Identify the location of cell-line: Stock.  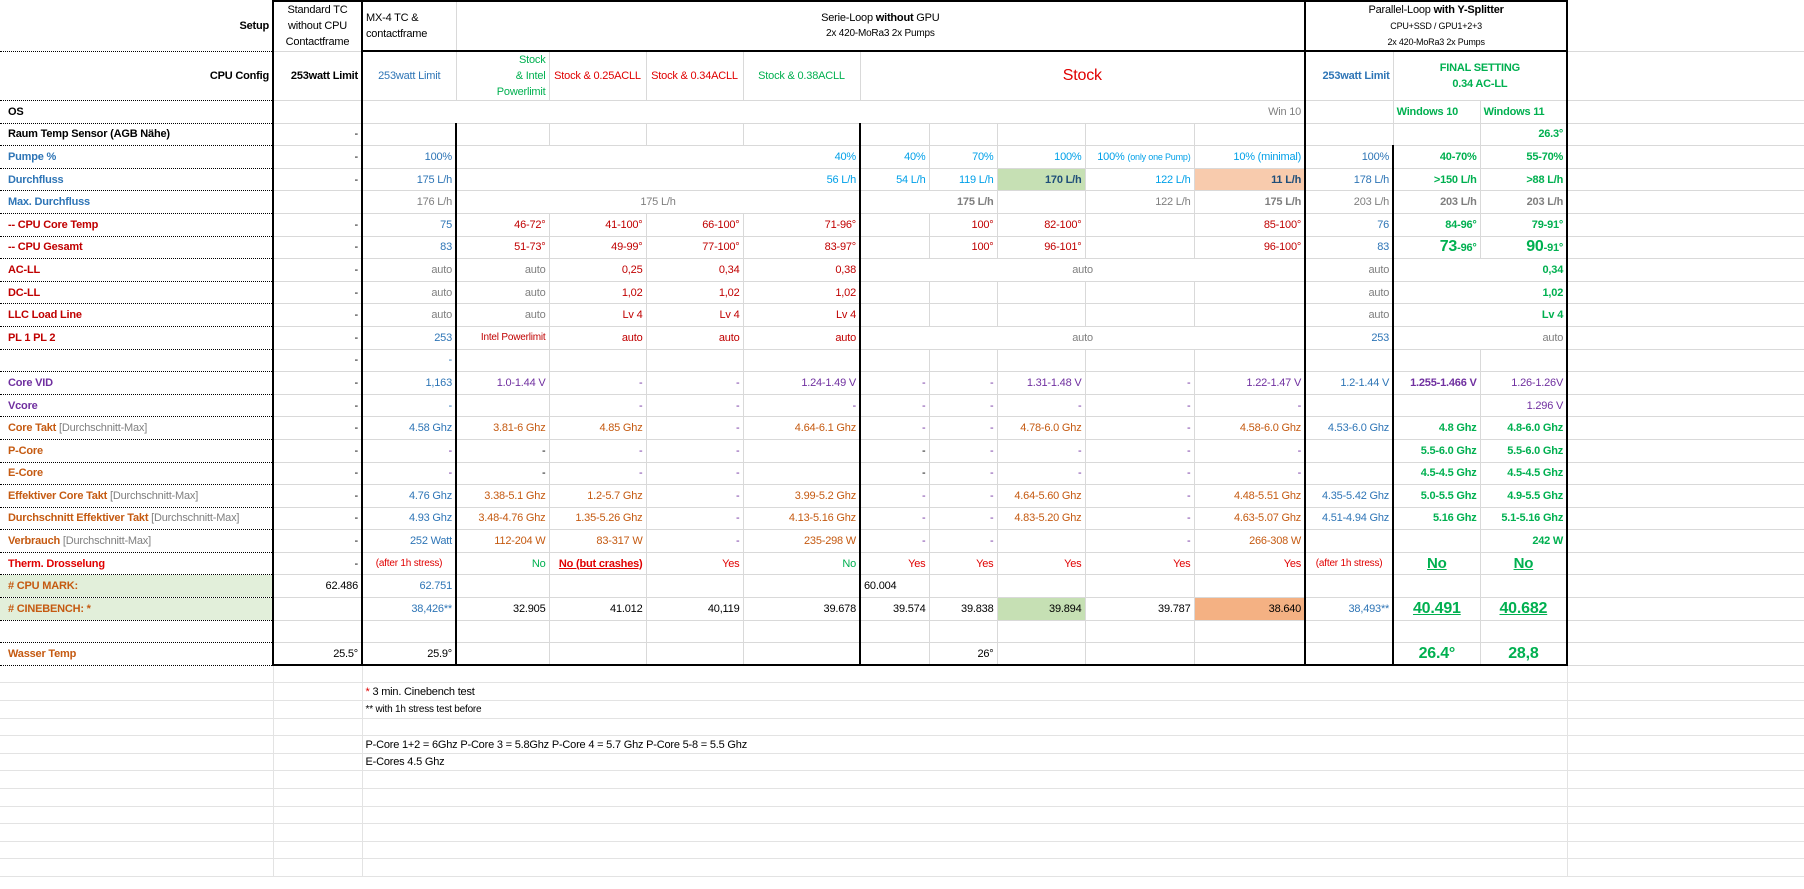
(503, 60).